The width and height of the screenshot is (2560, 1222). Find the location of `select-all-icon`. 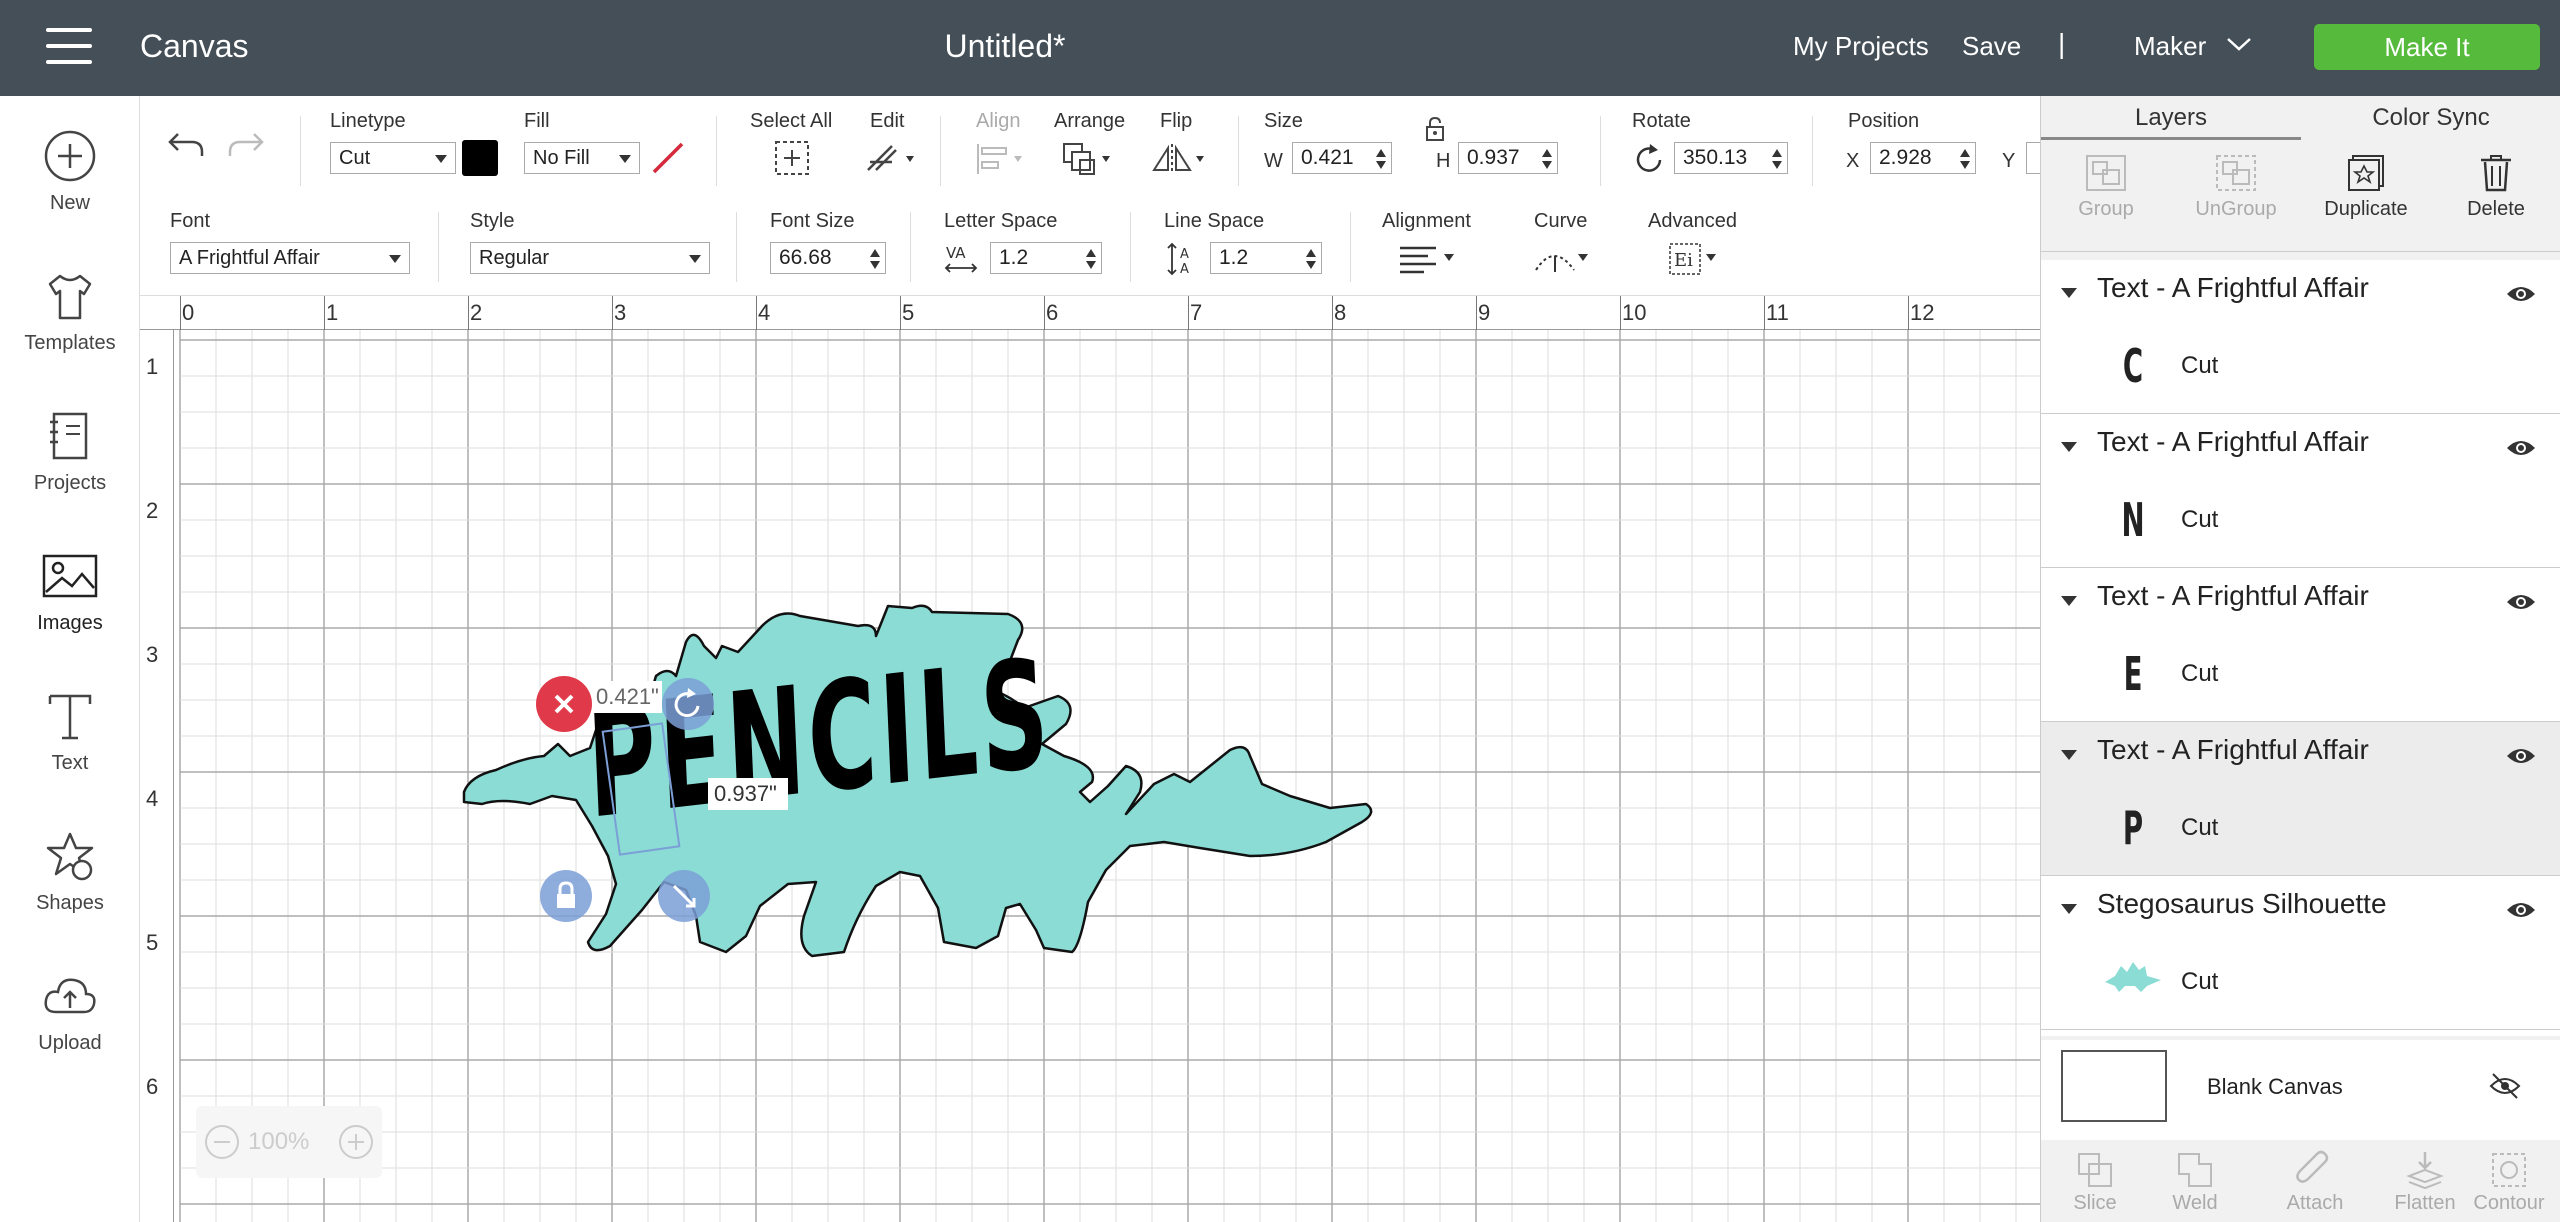

select-all-icon is located at coordinates (792, 158).